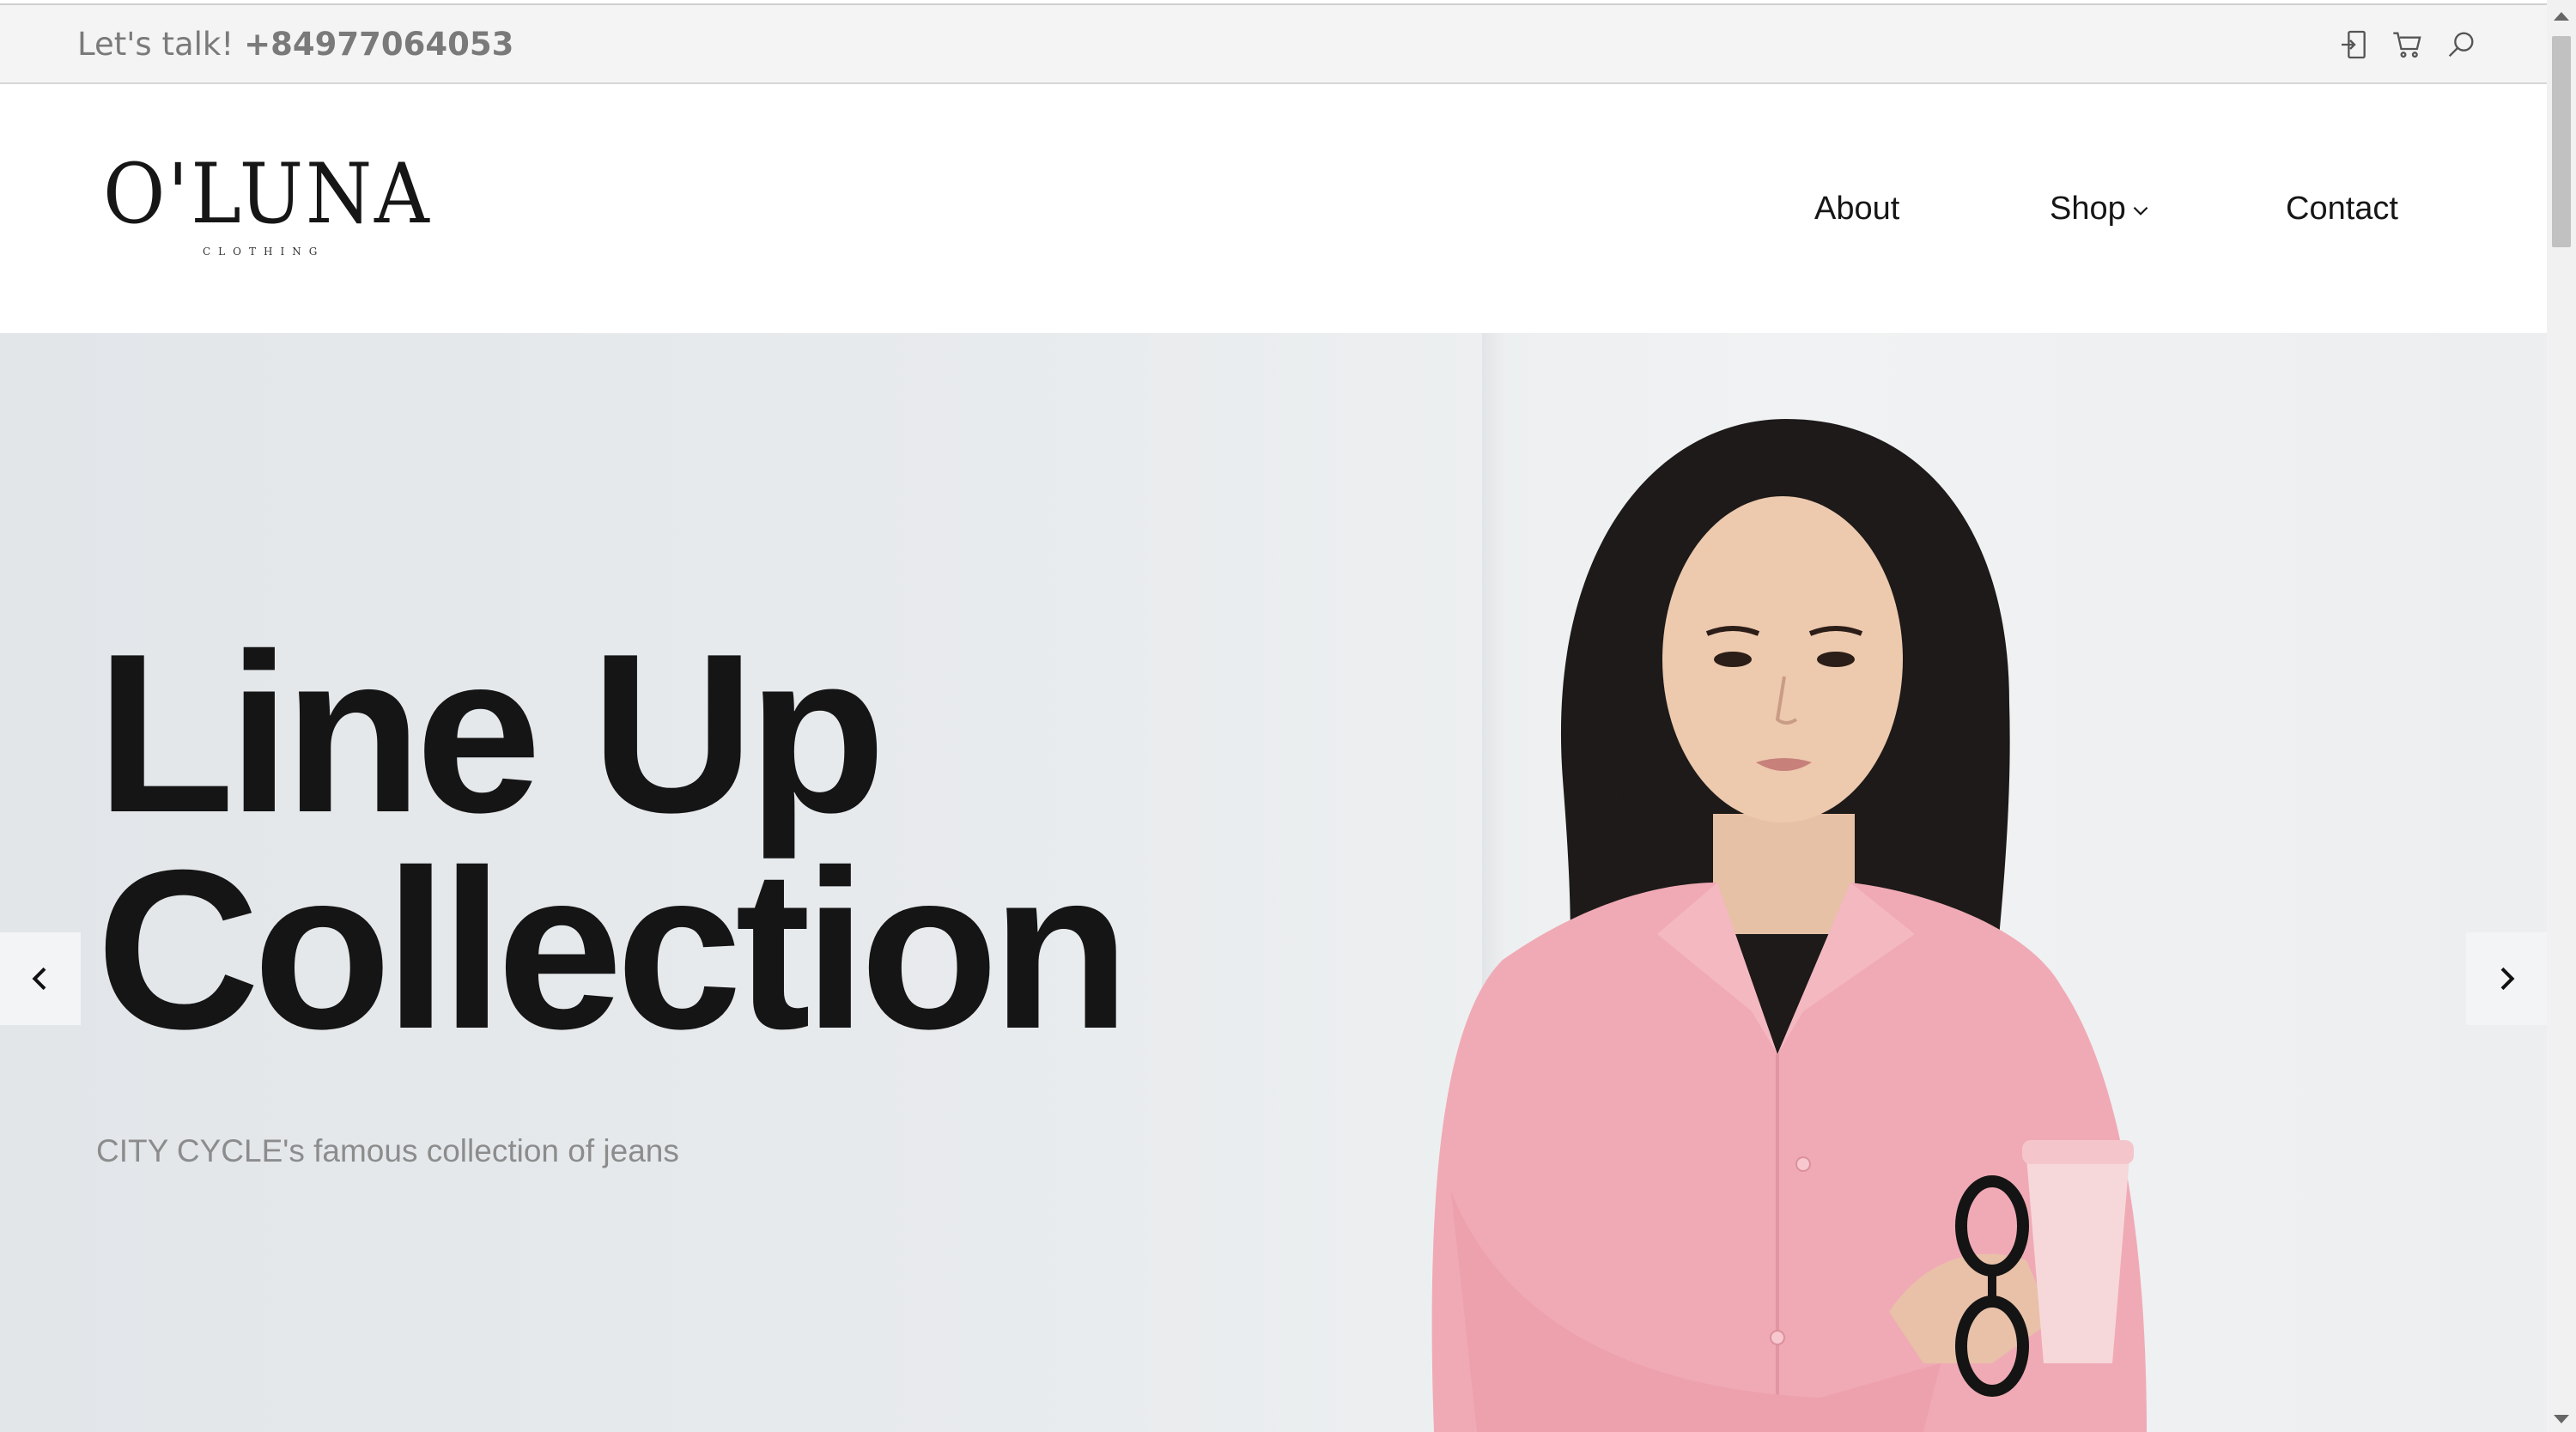 This screenshot has width=2576, height=1432. I want to click on vertical-scrollbar, so click(2561, 716).